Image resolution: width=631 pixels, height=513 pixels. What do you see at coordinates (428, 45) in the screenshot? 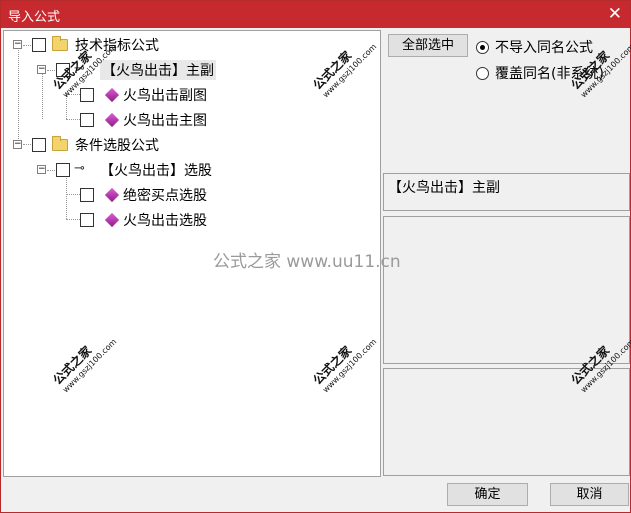
I see `select-all-button: 全部选中` at bounding box center [428, 45].